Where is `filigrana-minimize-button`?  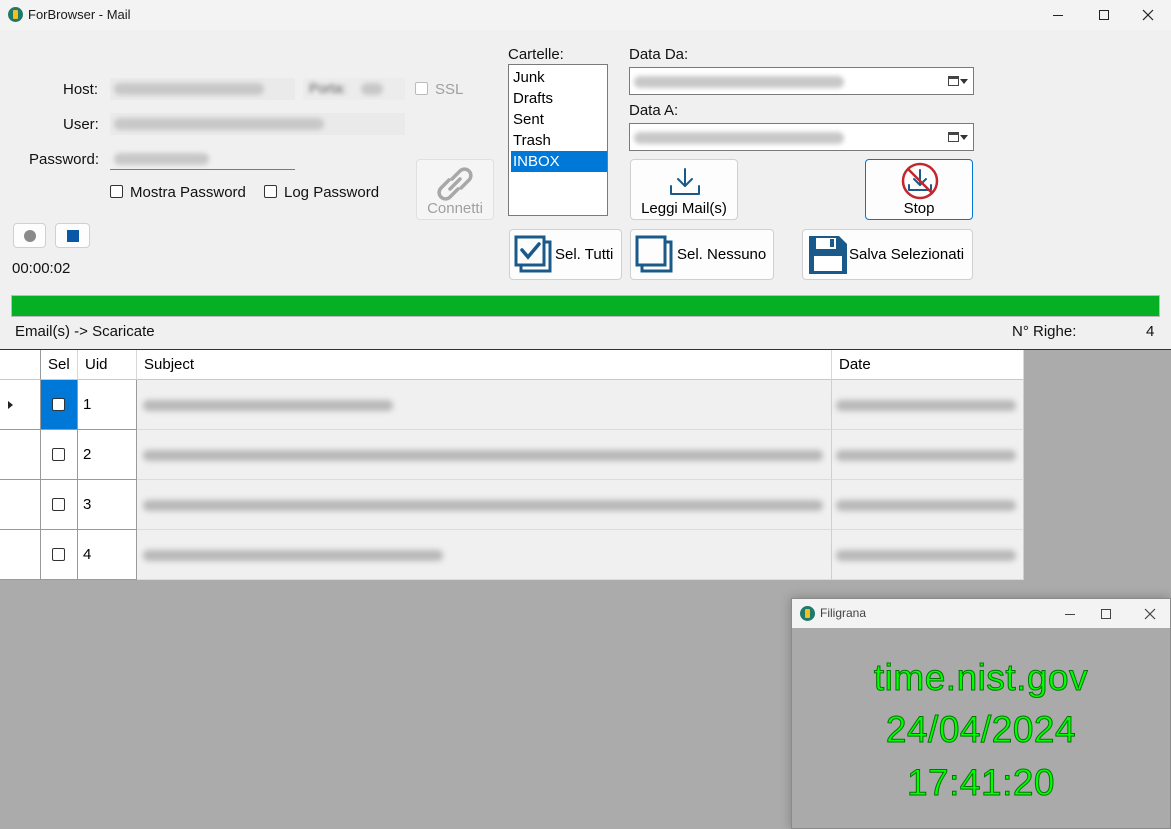
filigrana-minimize-button is located at coordinates (1070, 613).